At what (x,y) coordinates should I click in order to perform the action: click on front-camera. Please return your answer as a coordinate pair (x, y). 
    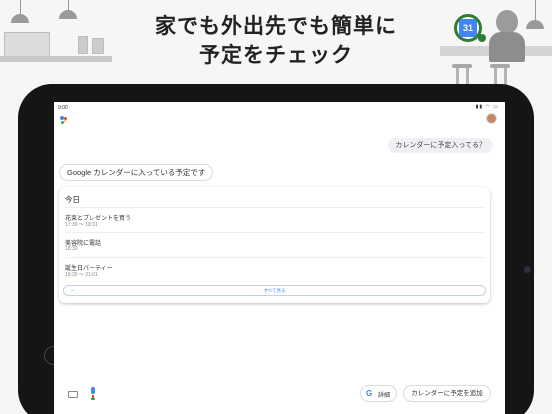
    Looking at the image, I should click on (527, 269).